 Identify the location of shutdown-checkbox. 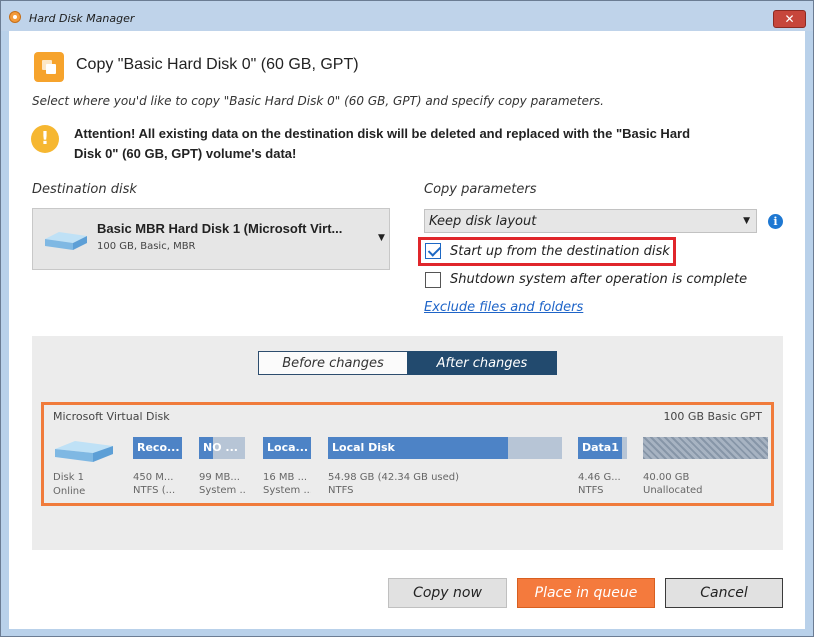
(433, 280).